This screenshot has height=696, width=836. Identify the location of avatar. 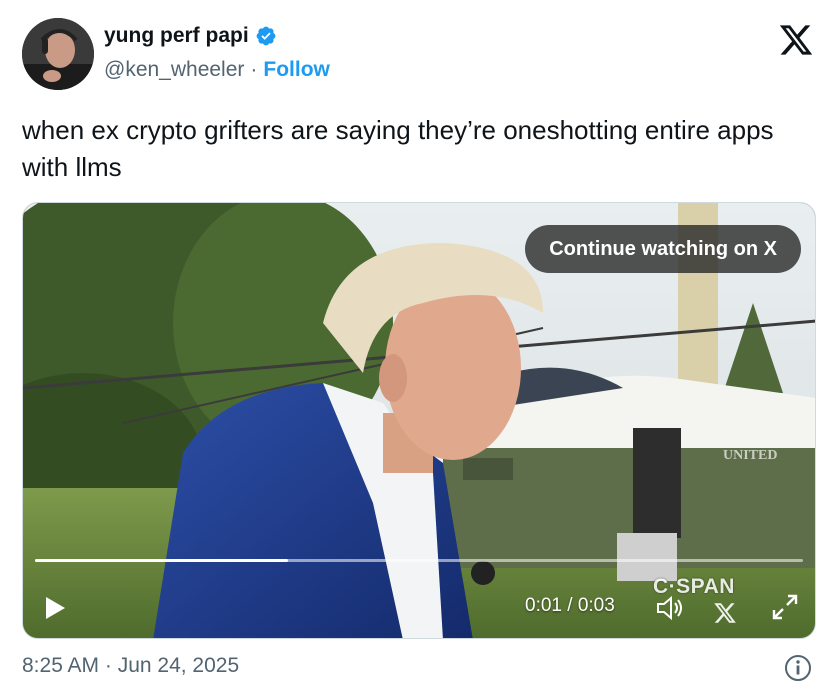
(58, 54).